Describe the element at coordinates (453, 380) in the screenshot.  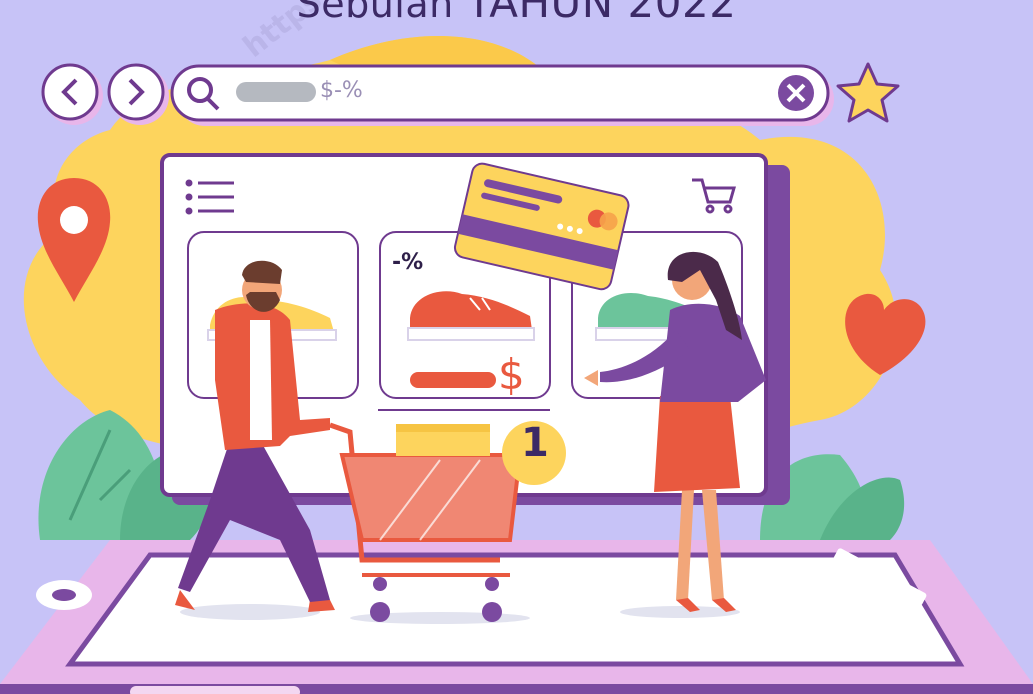
I see `price-bar` at that location.